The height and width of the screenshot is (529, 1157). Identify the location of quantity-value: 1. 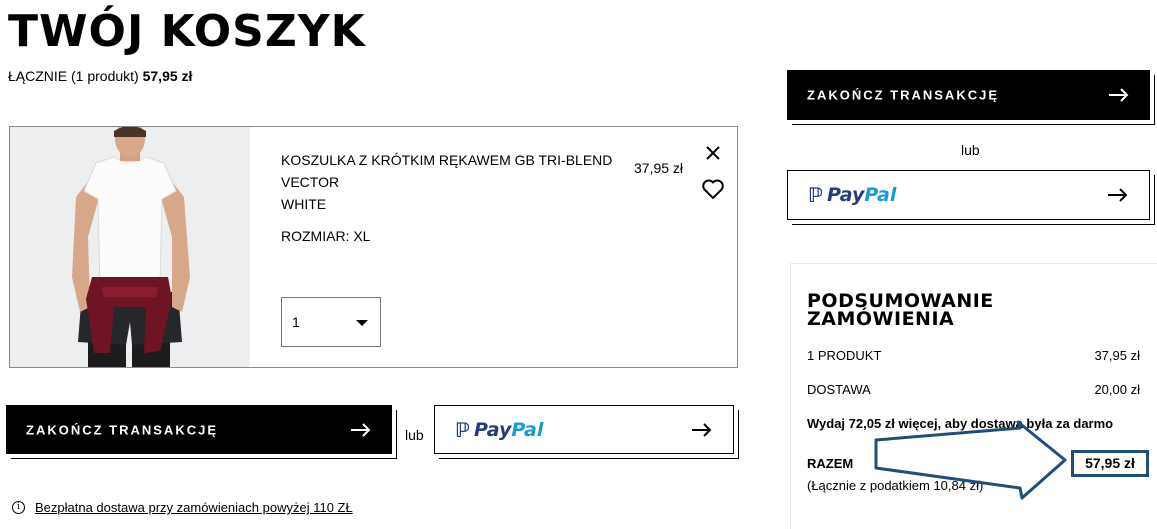
(296, 322).